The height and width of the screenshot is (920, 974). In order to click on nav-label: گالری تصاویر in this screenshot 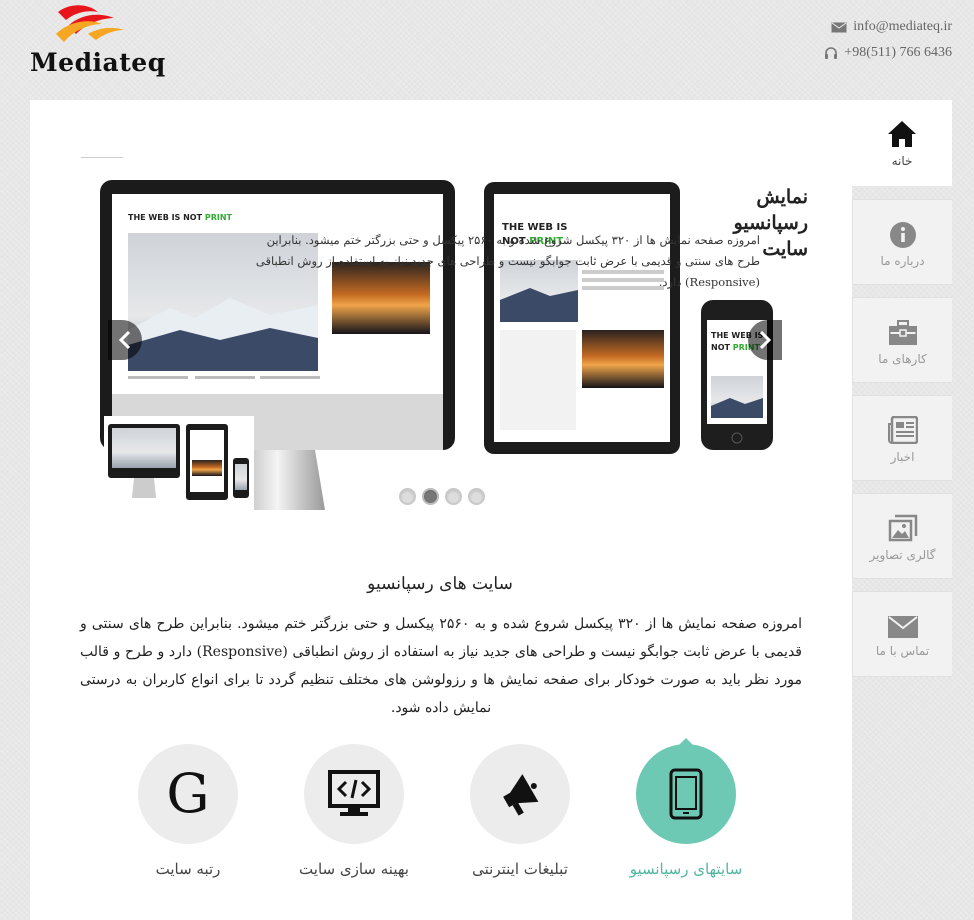, I will do `click(902, 555)`.